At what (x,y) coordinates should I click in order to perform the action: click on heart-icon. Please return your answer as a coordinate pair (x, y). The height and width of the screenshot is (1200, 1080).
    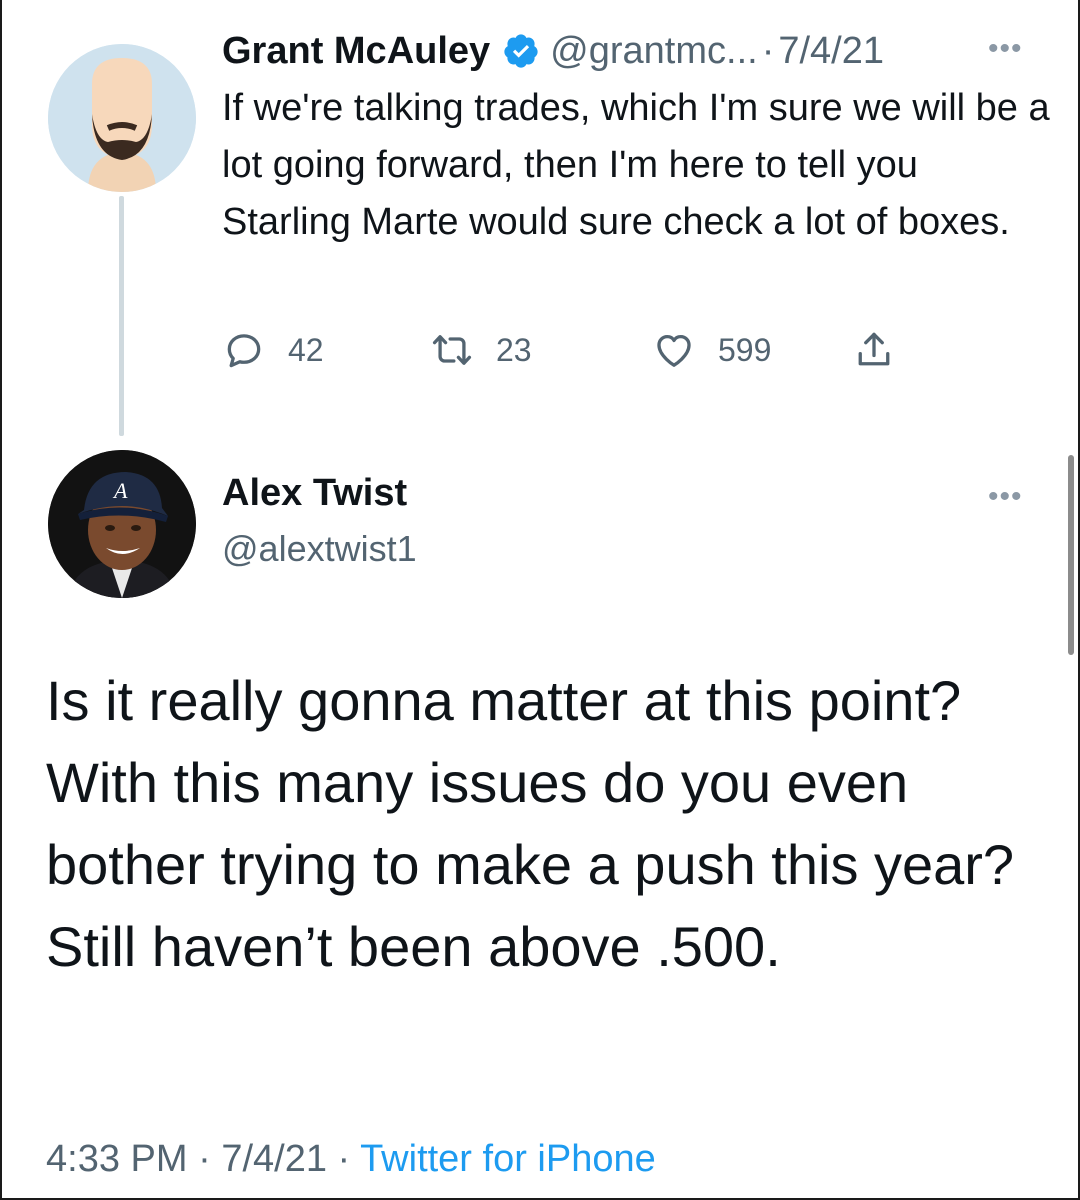
    Looking at the image, I should click on (674, 350).